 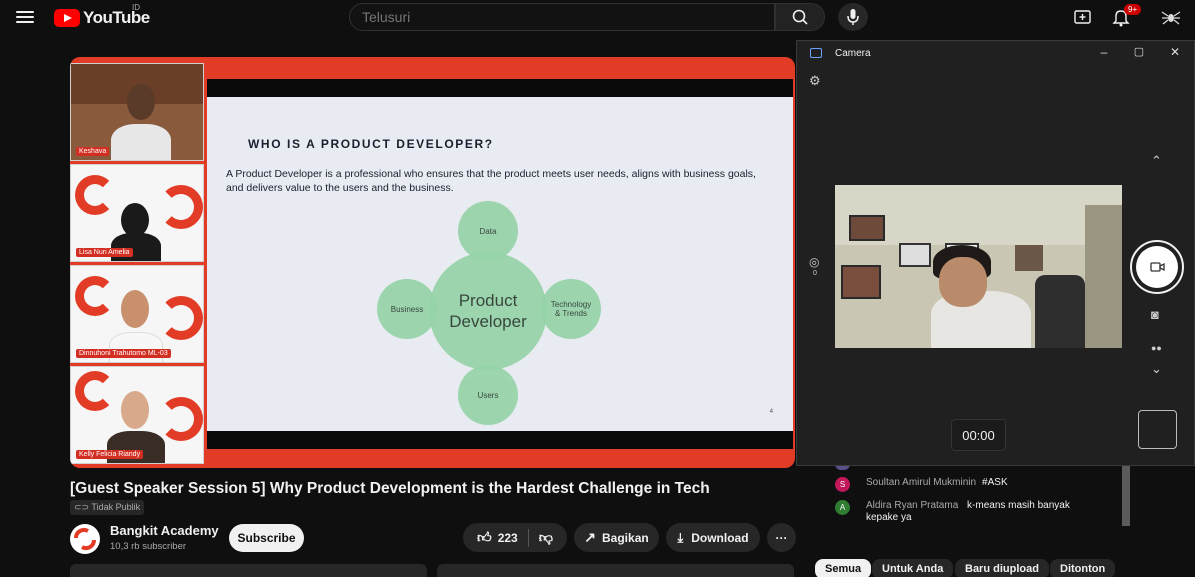 What do you see at coordinates (137, 314) in the screenshot?
I see `participant-tile: Dinnuhoni Trahutomo ML-03` at bounding box center [137, 314].